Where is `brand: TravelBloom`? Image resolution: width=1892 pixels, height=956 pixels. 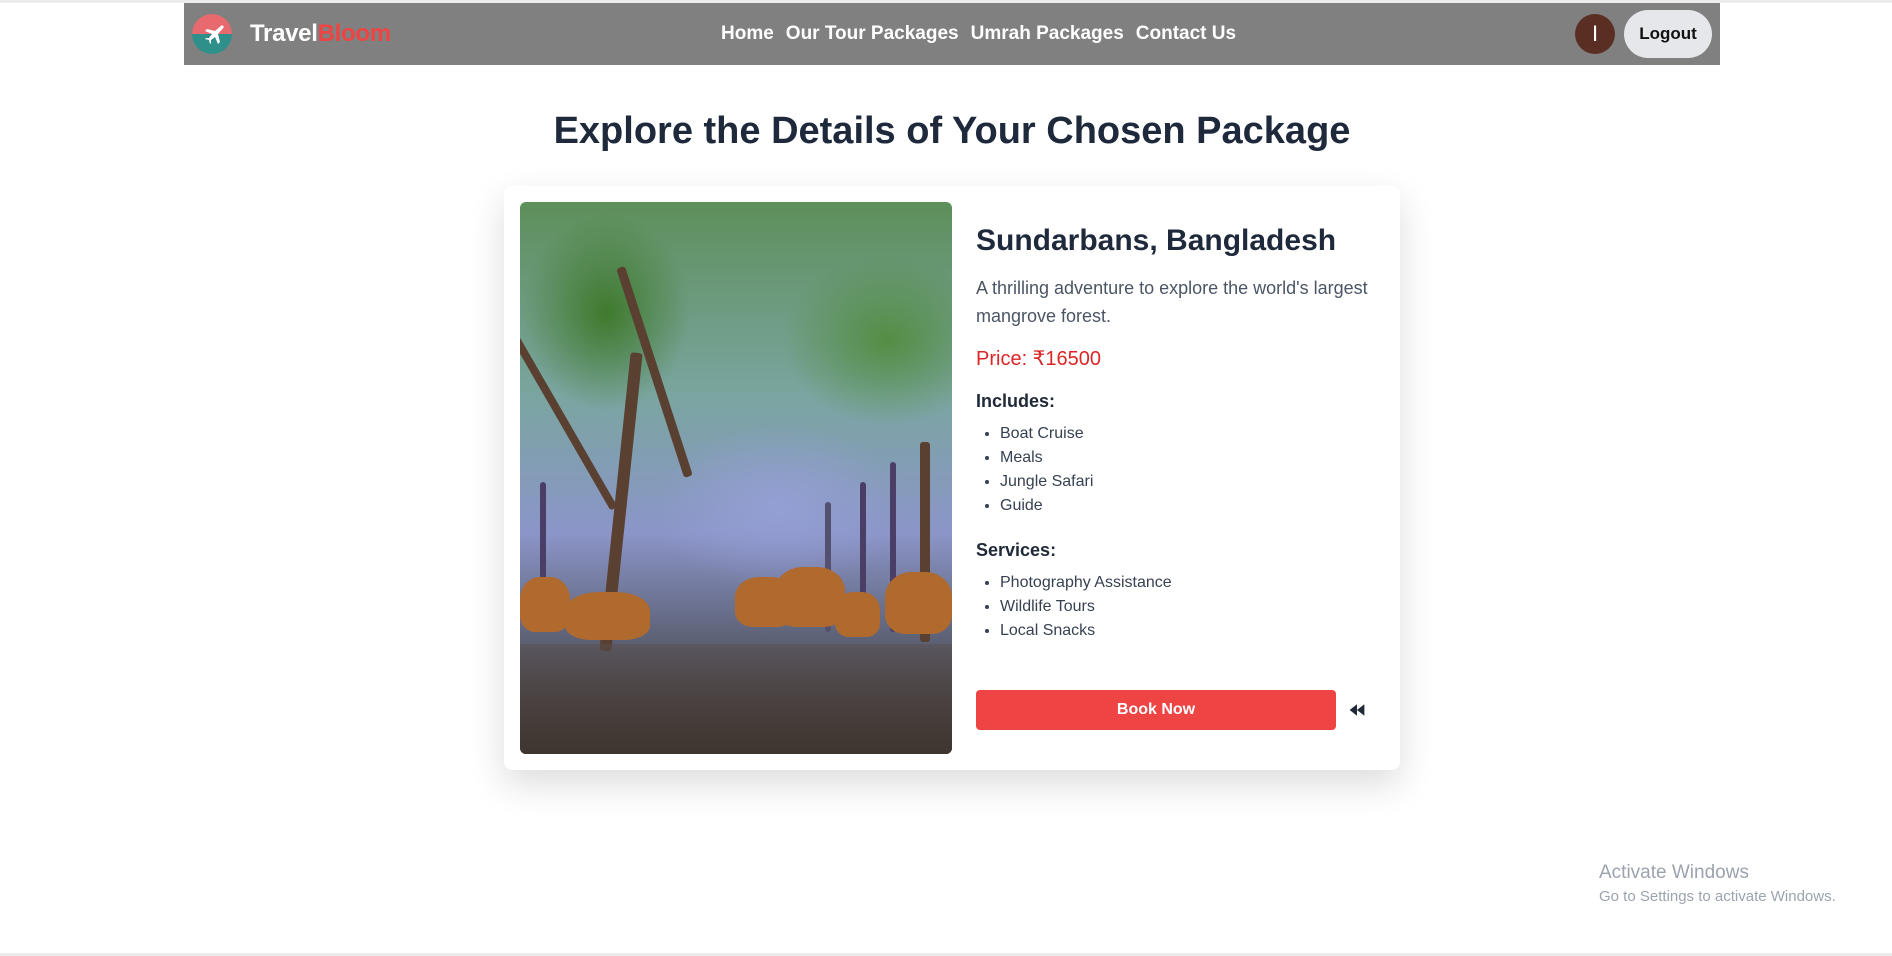 brand: TravelBloom is located at coordinates (291, 34).